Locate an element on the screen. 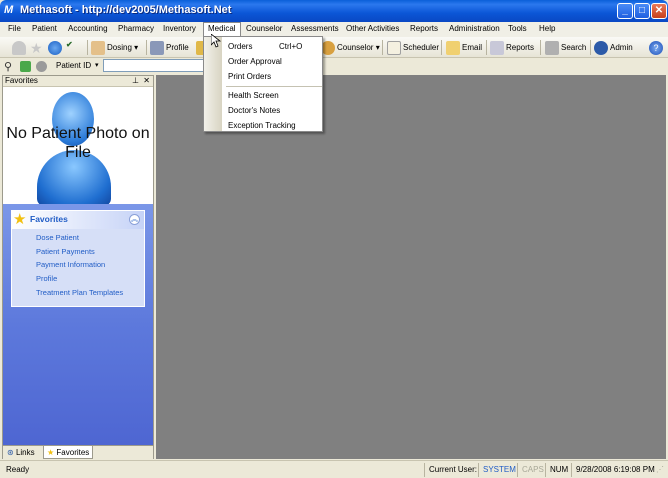 This screenshot has height=478, width=668. menu-other-activities: Other Activities is located at coordinates (372, 29).